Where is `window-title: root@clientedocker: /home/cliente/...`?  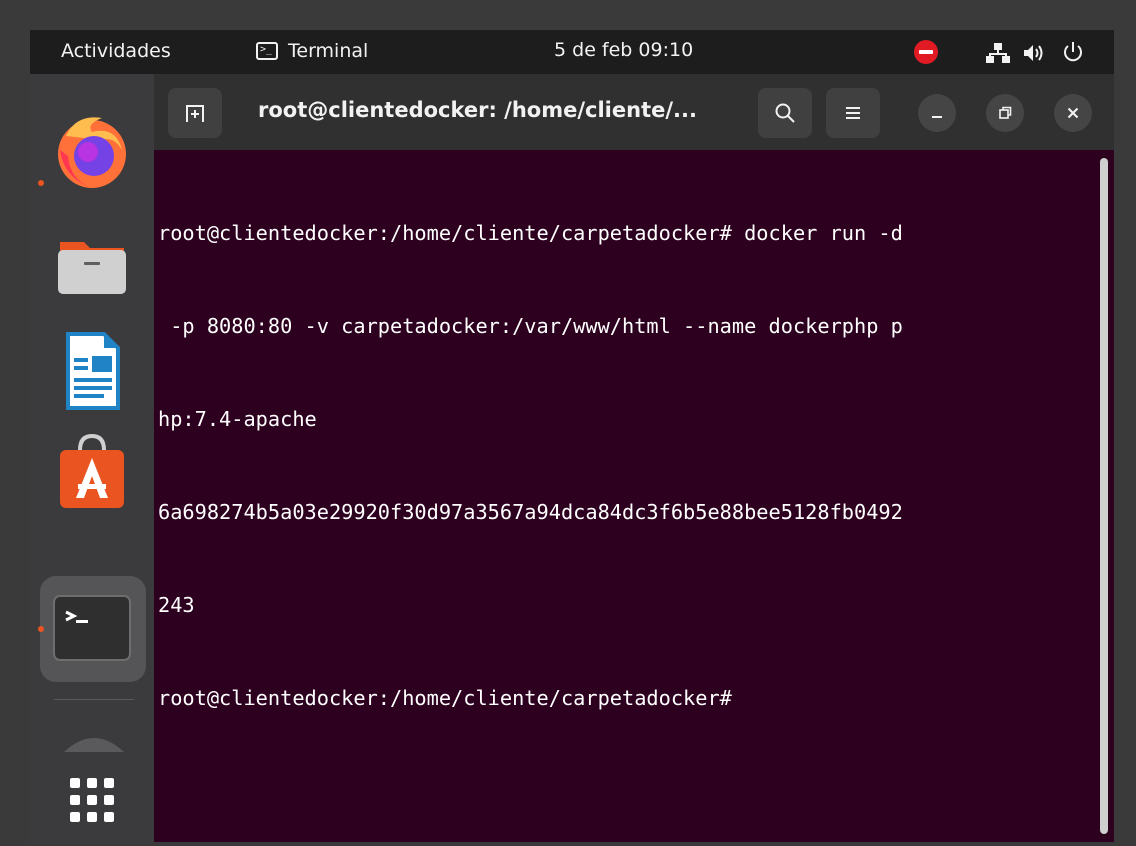
window-title: root@clientedocker: /home/cliente/... is located at coordinates (477, 110).